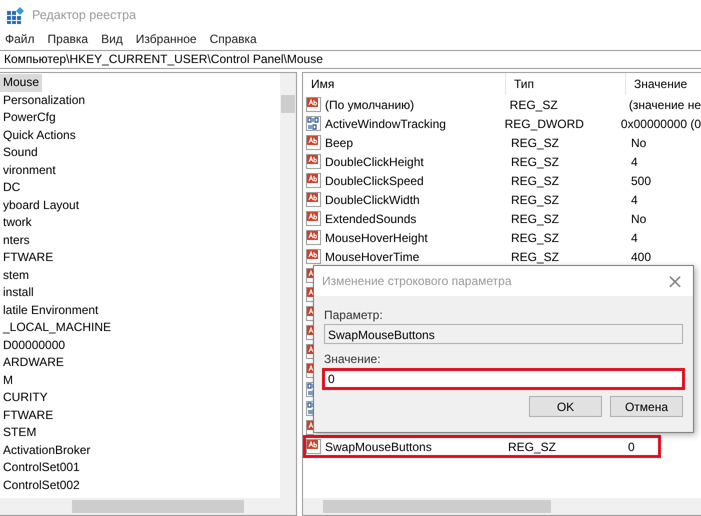 The height and width of the screenshot is (516, 701). I want to click on value-name-field: SwapMouseButtons, so click(503, 334).